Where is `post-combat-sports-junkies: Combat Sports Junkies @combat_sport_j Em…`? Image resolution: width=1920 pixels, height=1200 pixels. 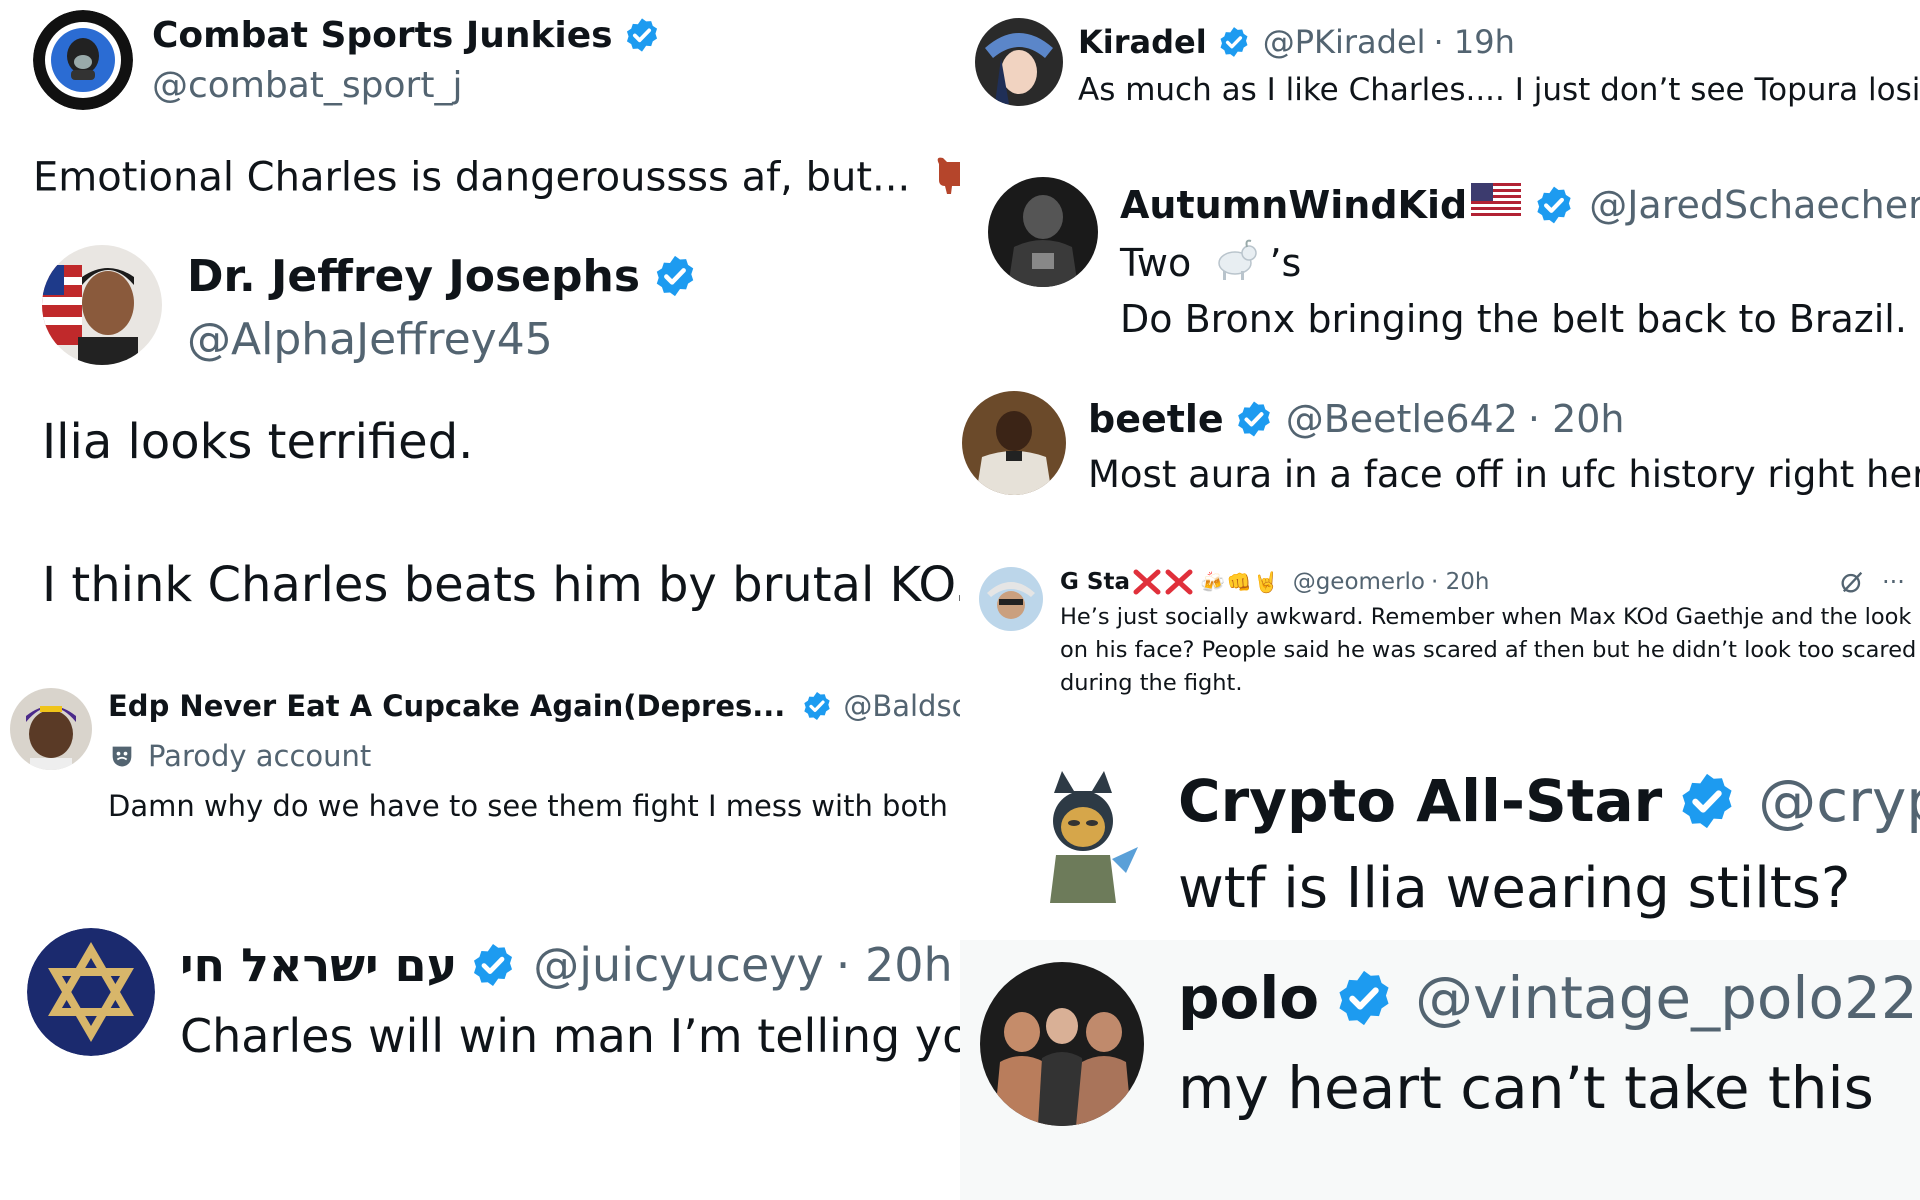
post-combat-sports-junkies: Combat Sports Junkies @combat_sport_j Em… is located at coordinates (480, 112).